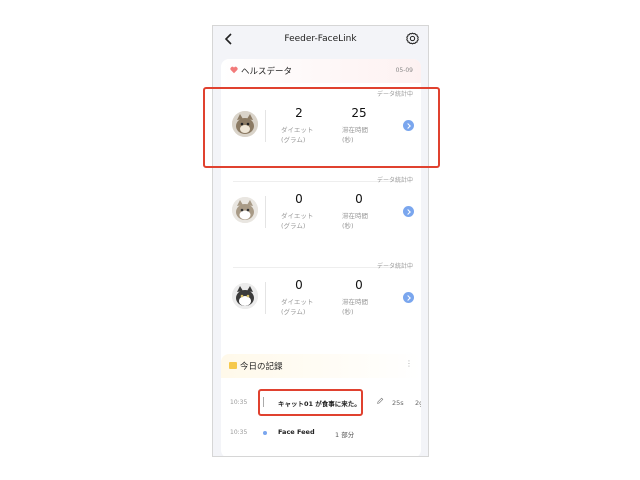 The image size is (640, 480). I want to click on record-weight: 2g, so click(418, 403).